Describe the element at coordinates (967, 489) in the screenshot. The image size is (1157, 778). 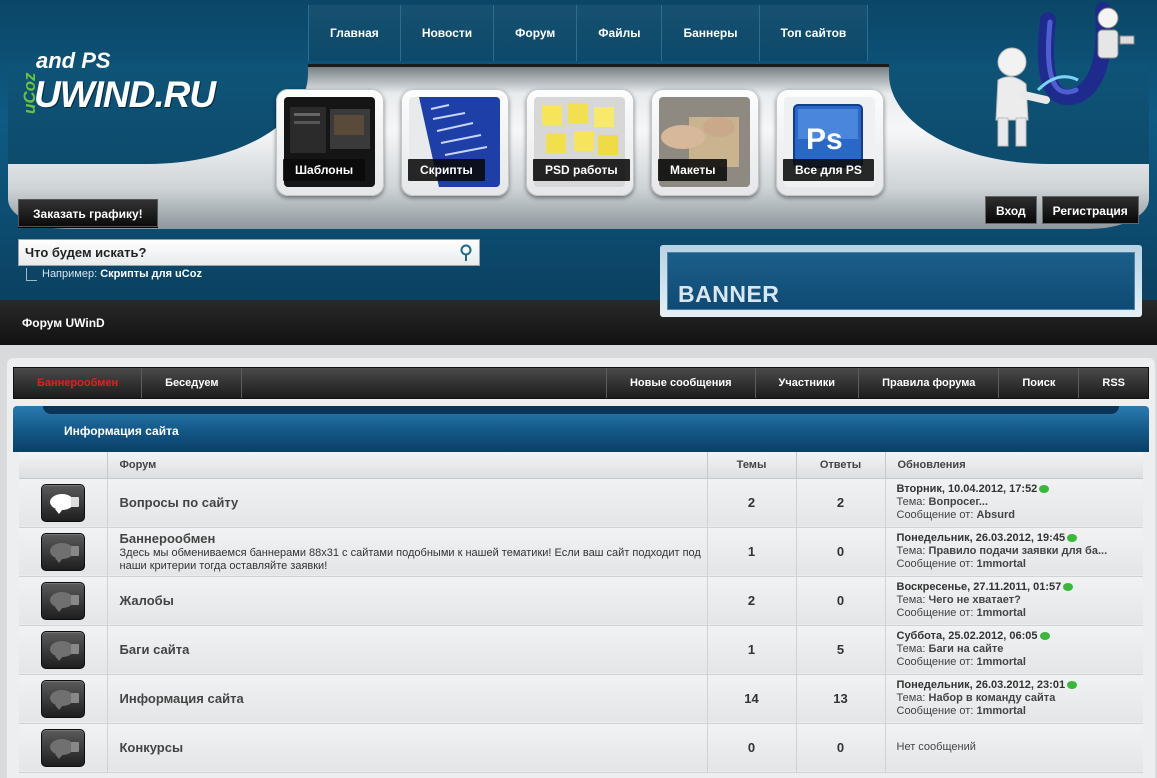
I see `last-post-date: Вторник, 10.04.2012, 17:52` at that location.